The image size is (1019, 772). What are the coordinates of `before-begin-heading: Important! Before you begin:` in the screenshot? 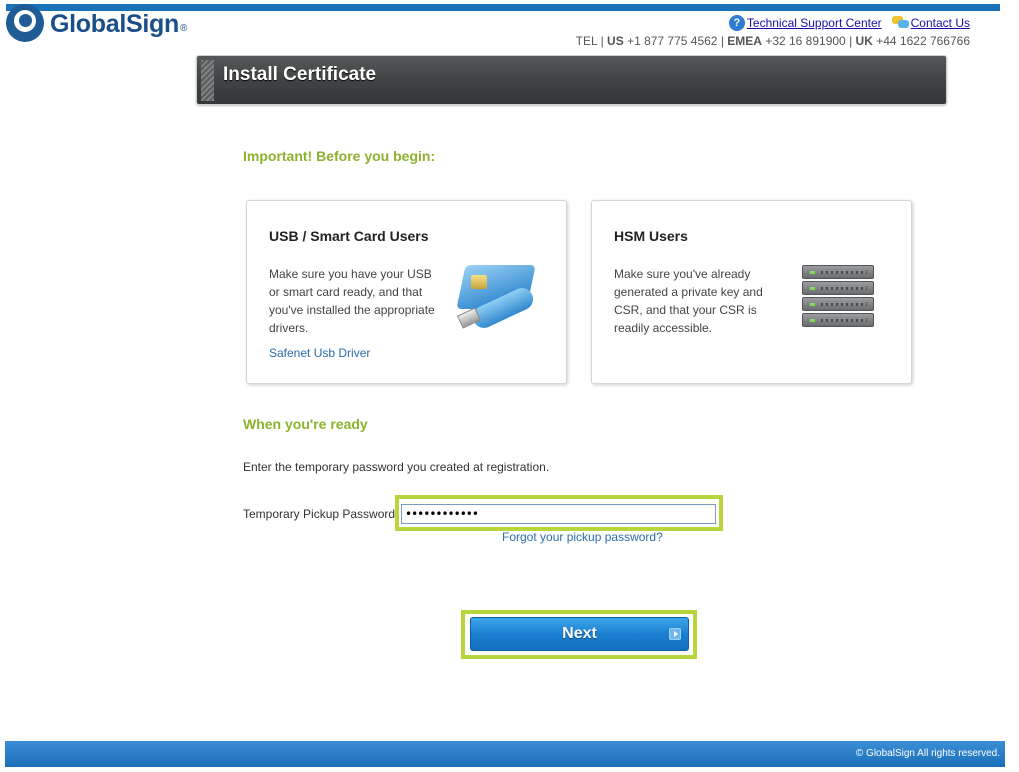 It's located at (339, 156).